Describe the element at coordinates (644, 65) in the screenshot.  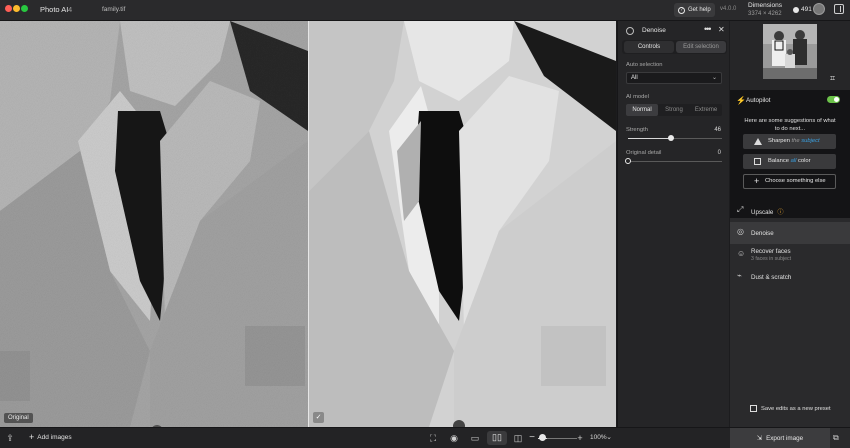
I see `auto-selection-label: Auto selection` at that location.